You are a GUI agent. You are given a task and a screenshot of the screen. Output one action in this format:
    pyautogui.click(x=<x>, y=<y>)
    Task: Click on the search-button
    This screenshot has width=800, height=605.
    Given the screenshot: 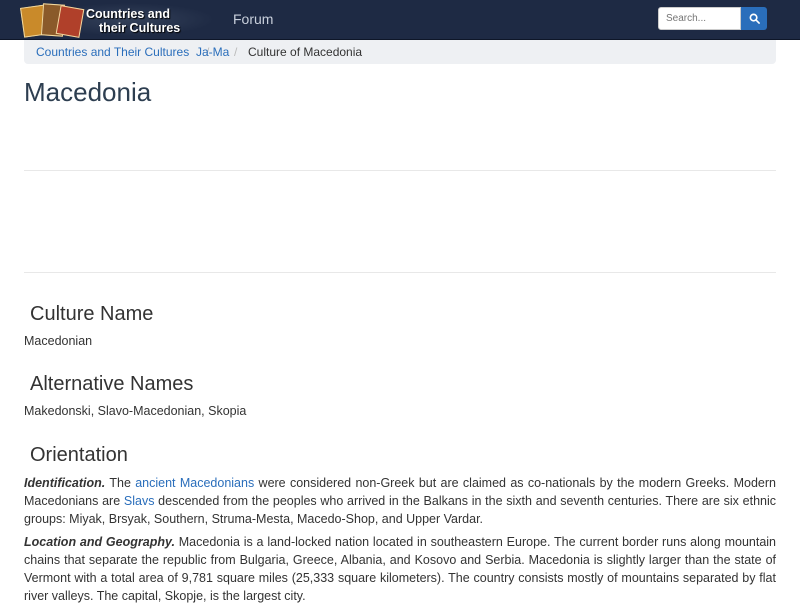 What is the action you would take?
    pyautogui.click(x=754, y=18)
    